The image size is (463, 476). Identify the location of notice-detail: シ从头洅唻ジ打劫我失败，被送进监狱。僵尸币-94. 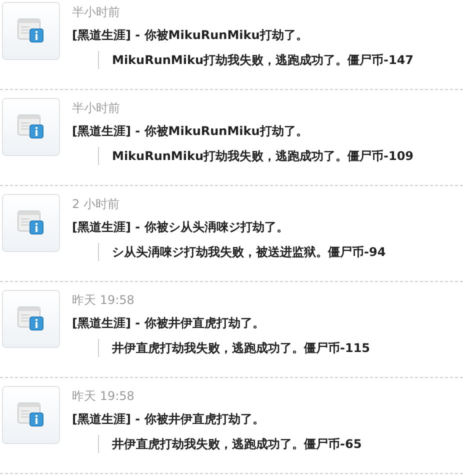
(249, 252).